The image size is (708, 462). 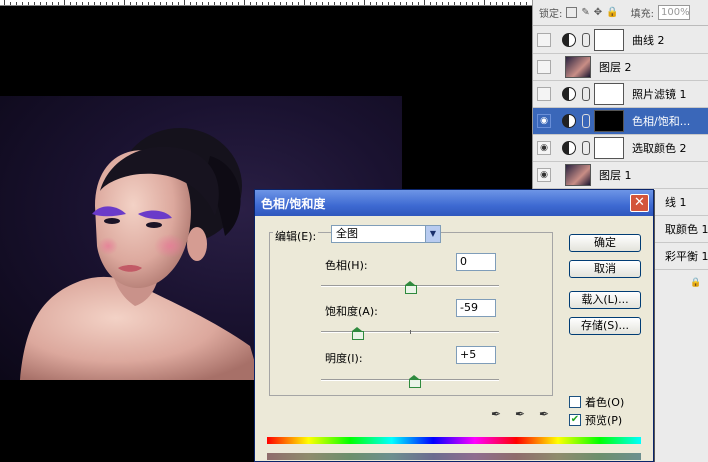 What do you see at coordinates (696, 283) in the screenshot?
I see `lock-icon: 🔒` at bounding box center [696, 283].